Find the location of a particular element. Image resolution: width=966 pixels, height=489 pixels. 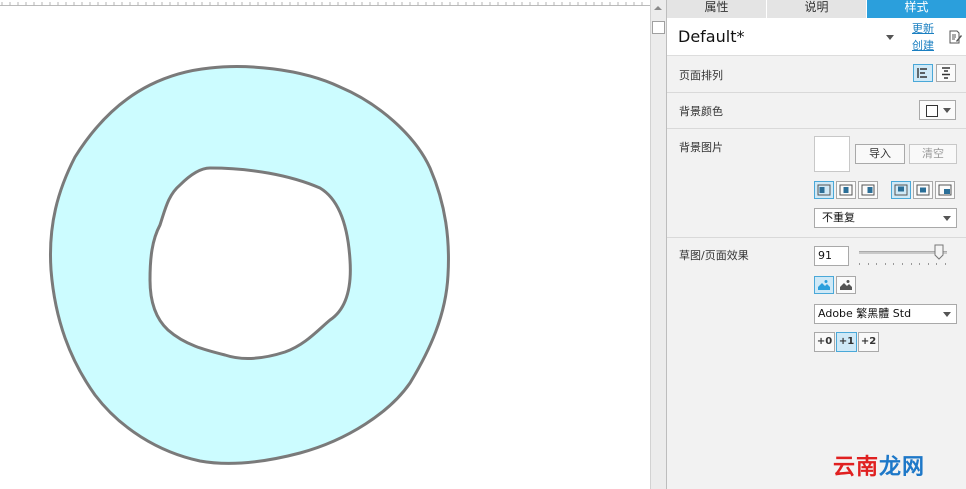

align-middle-icon is located at coordinates (923, 190).